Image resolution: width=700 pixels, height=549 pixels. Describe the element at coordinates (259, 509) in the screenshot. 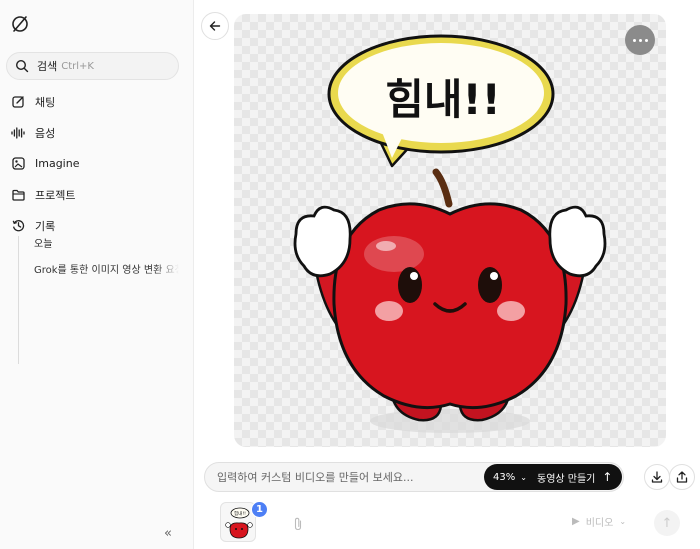

I see `attachment-count-badge: 1` at that location.